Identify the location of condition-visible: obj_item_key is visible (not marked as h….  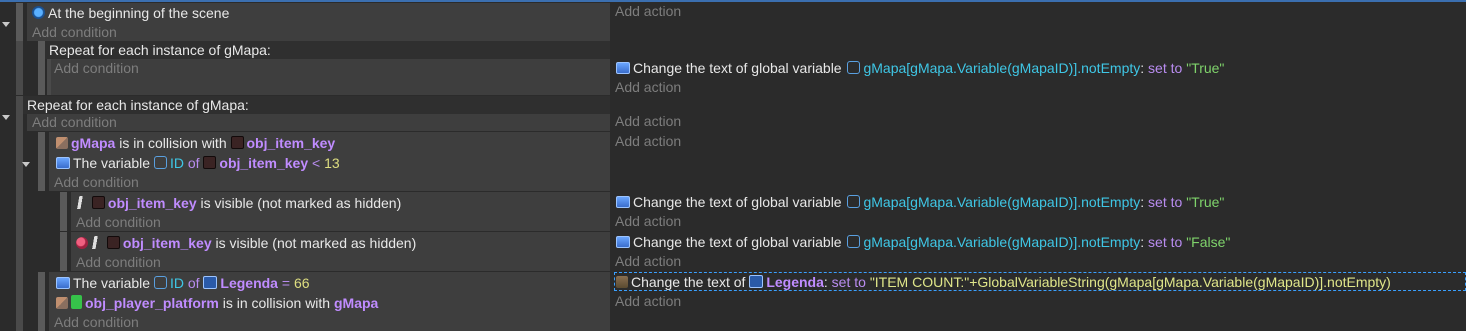
(238, 203).